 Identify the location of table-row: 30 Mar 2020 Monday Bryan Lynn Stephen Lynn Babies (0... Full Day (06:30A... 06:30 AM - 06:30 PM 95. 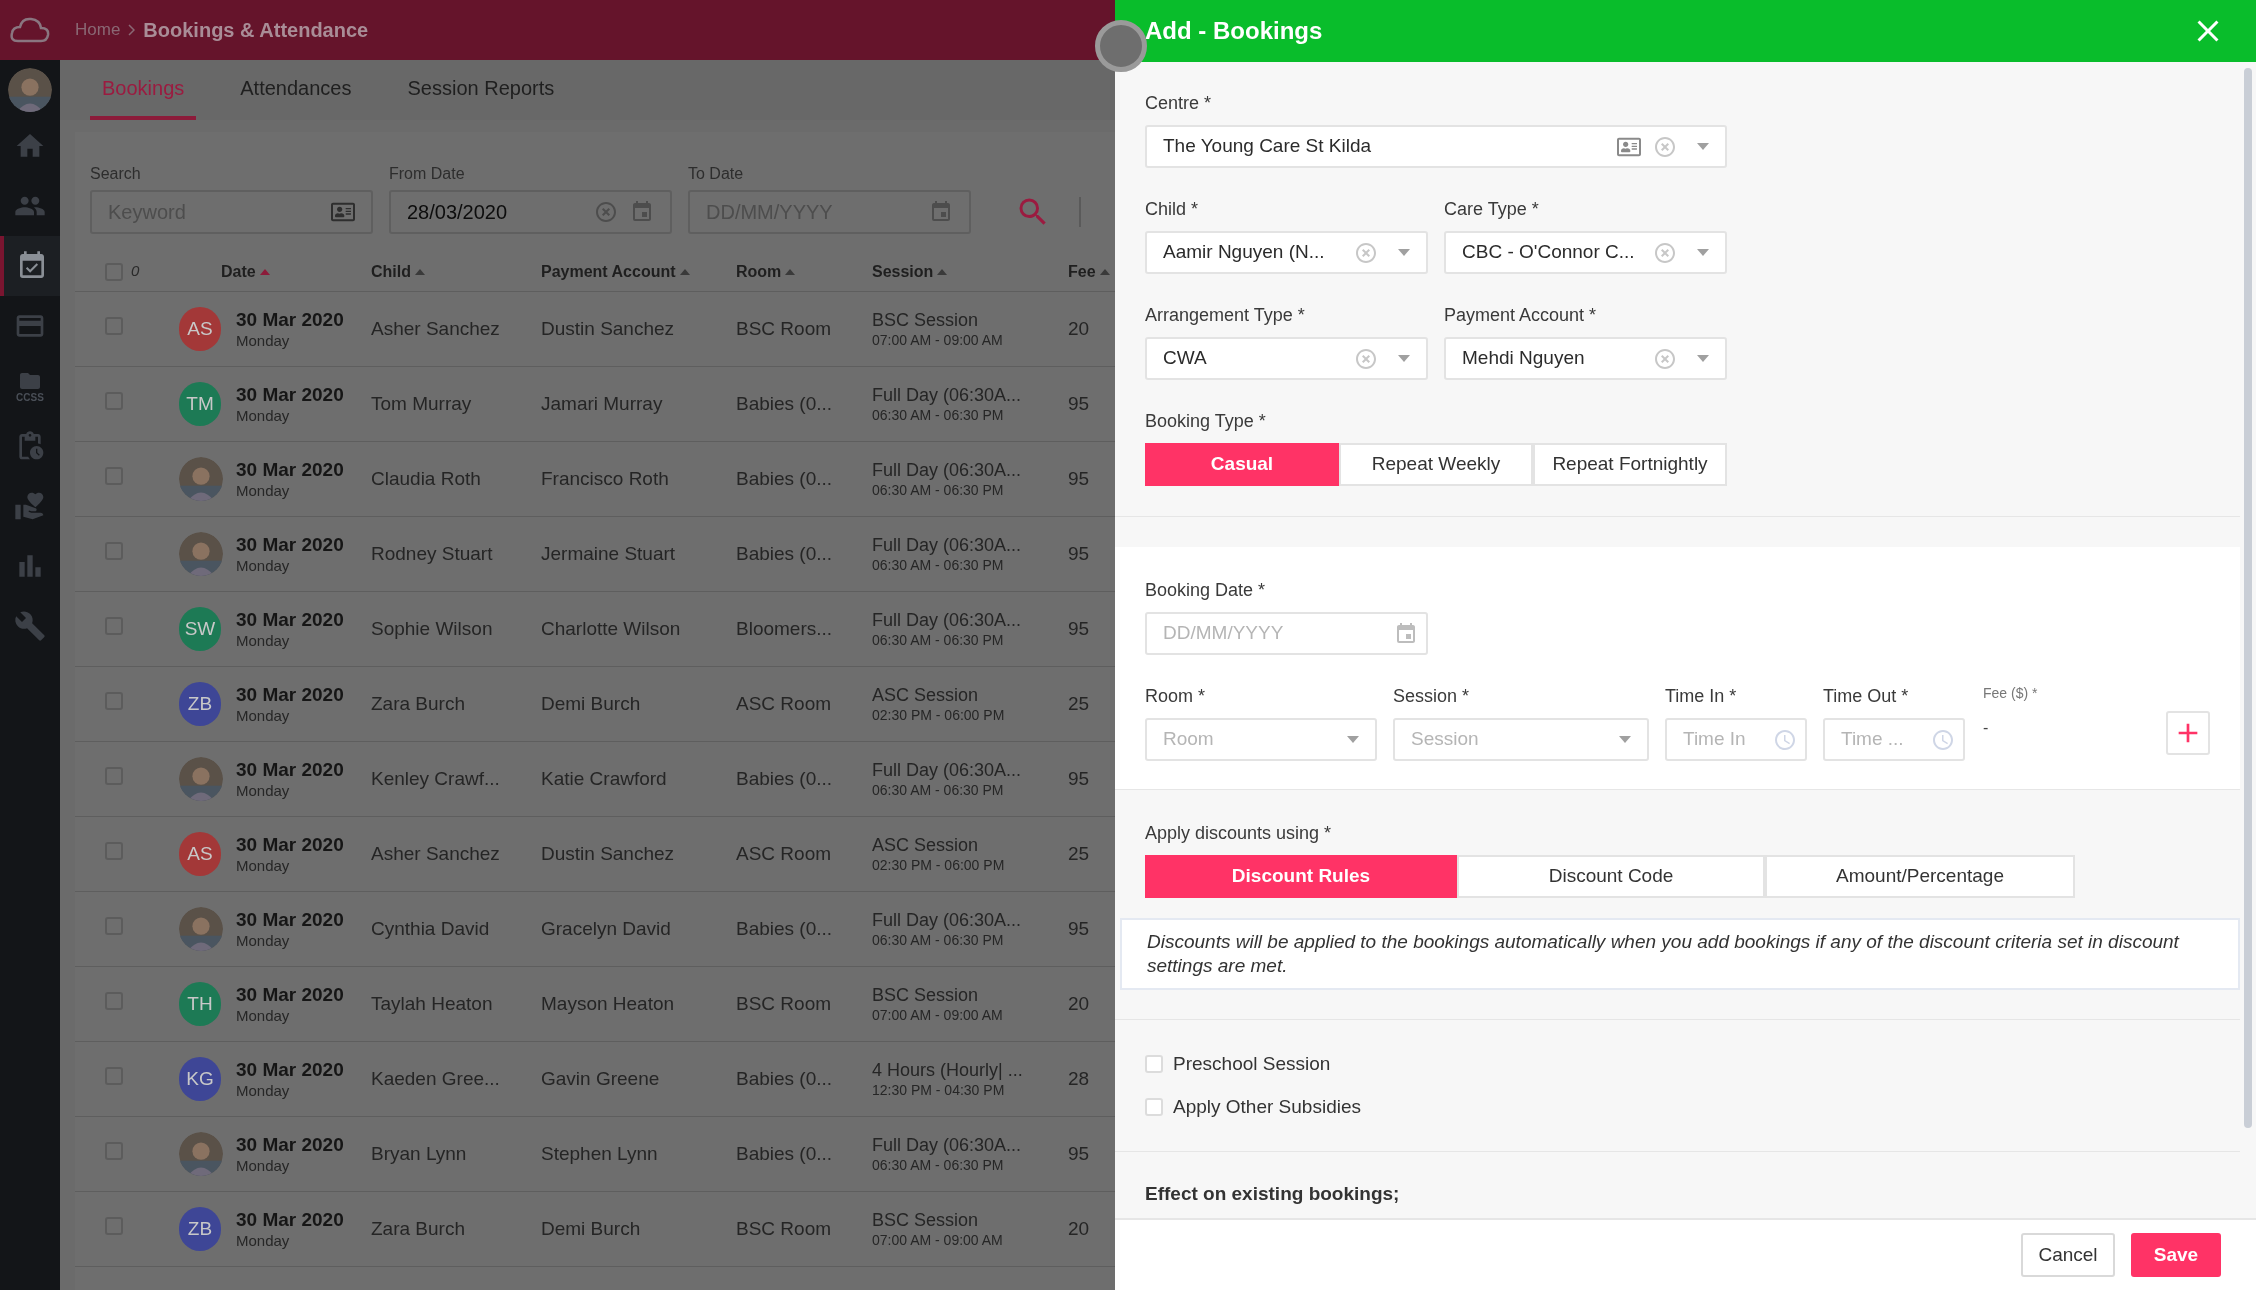
(595, 1154).